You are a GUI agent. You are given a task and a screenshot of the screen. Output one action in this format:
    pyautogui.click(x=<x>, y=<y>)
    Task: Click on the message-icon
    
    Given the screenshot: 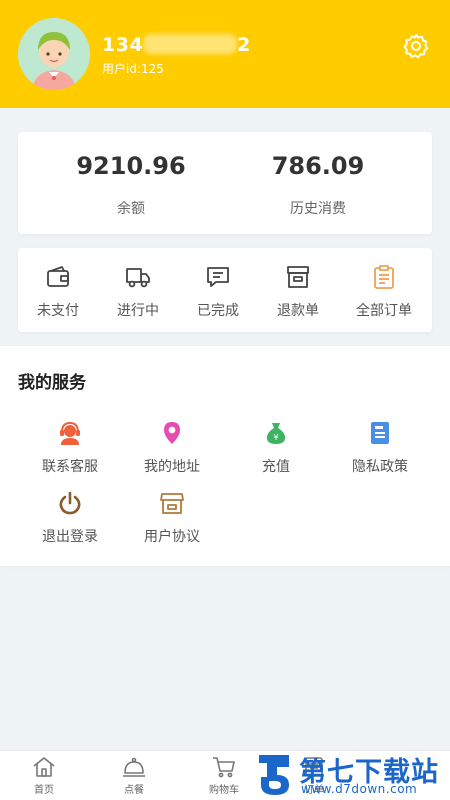 What is the action you would take?
    pyautogui.click(x=218, y=277)
    